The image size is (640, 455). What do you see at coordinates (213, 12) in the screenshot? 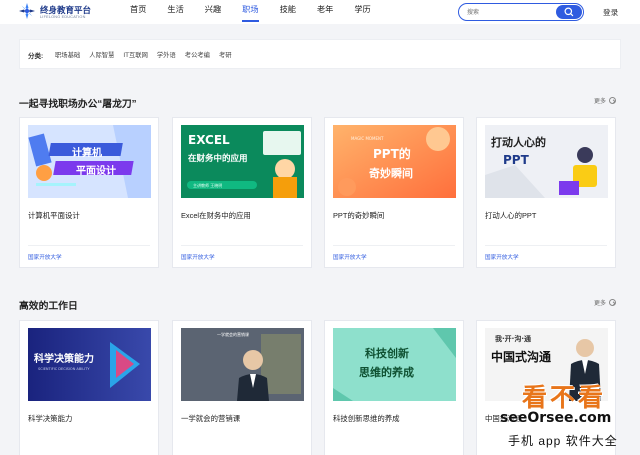
I see `nav-item-interest: 兴趣` at bounding box center [213, 12].